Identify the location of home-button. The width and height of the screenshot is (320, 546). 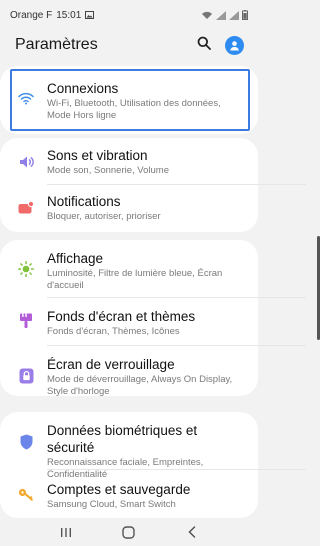
(129, 532).